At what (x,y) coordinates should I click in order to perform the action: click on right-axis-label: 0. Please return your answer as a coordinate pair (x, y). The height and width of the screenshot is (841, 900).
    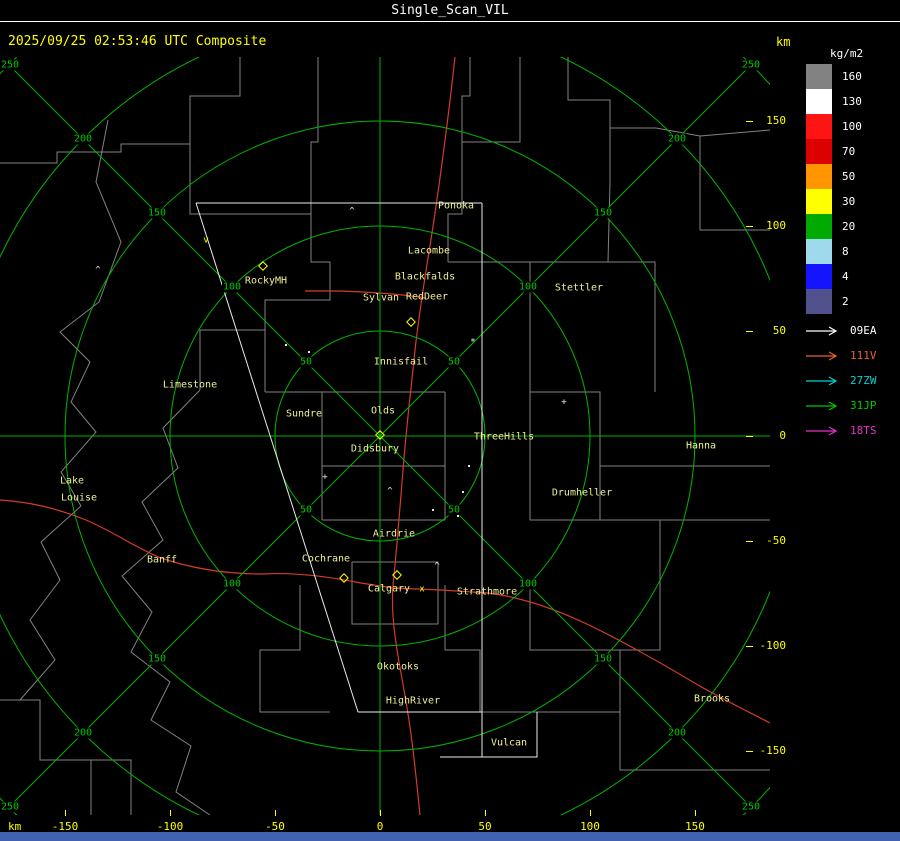
    Looking at the image, I should click on (782, 435).